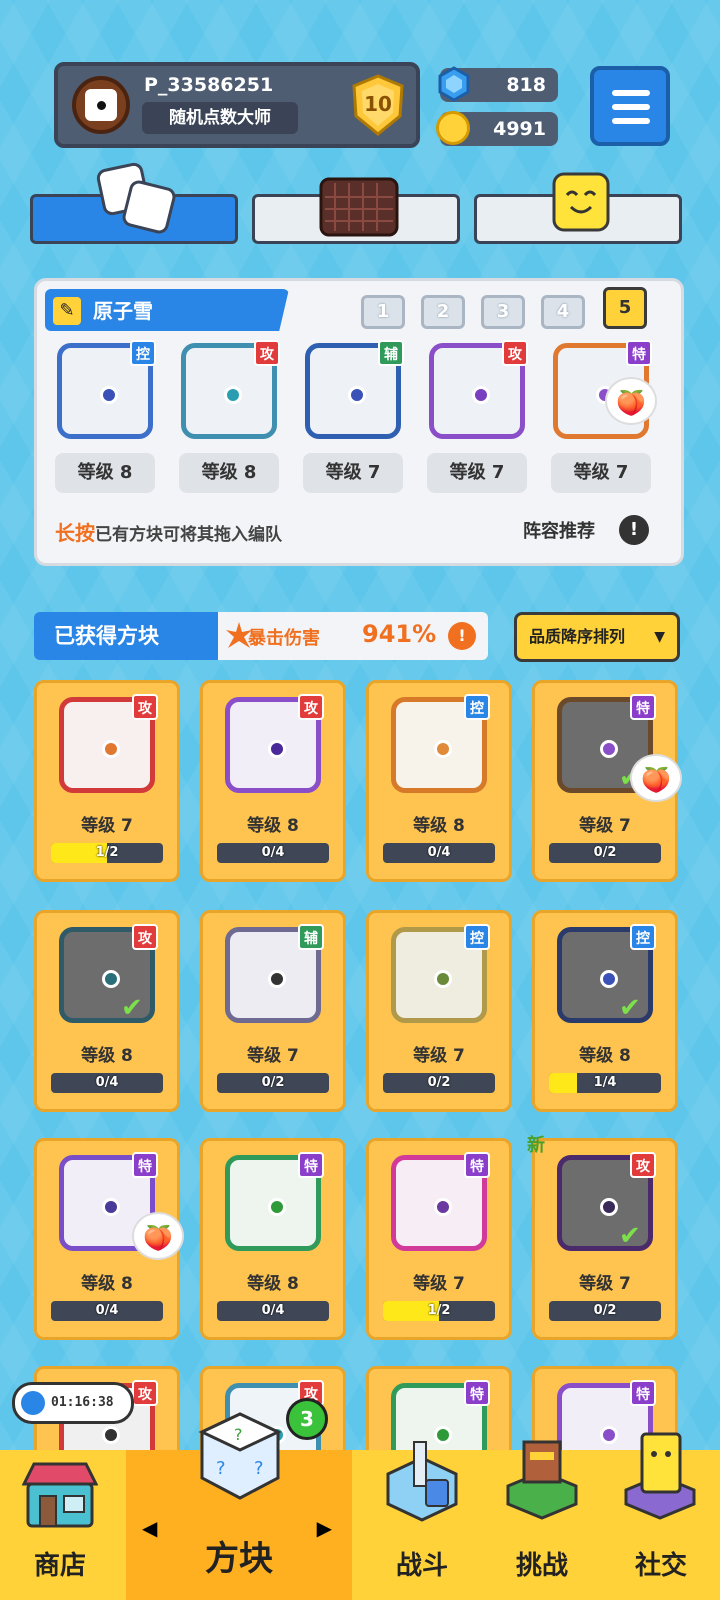 This screenshot has height=1600, width=720. Describe the element at coordinates (123, 311) in the screenshot. I see `deck-name: 原子雪` at that location.